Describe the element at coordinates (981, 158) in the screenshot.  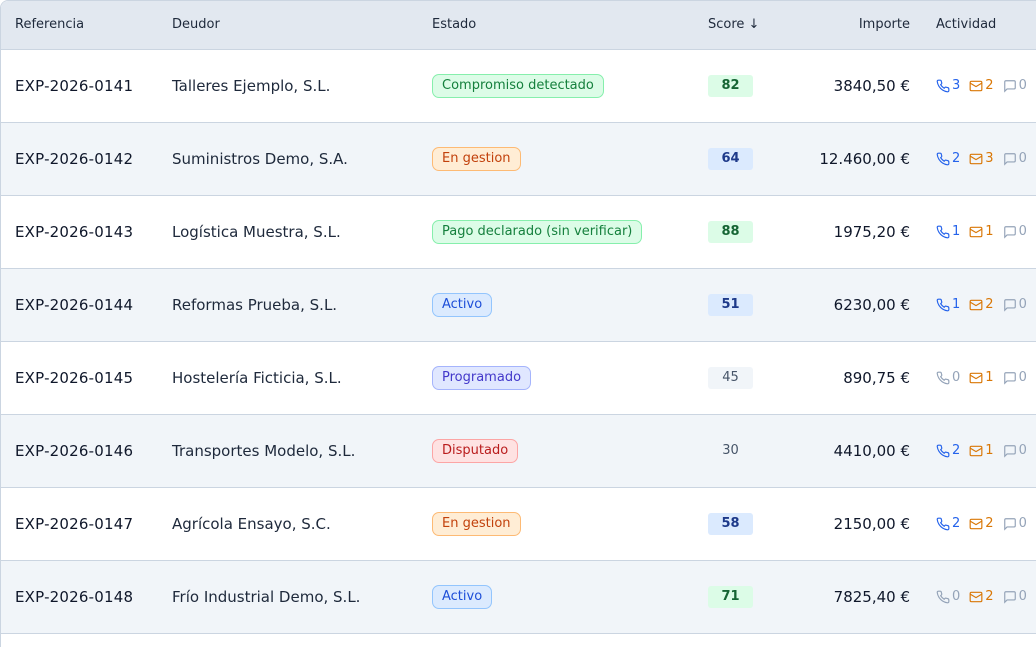
I see `mails-counter: 3` at that location.